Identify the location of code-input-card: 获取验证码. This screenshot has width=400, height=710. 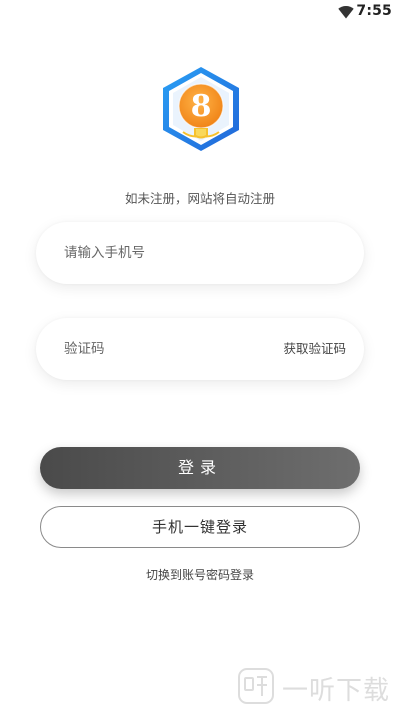
(200, 349).